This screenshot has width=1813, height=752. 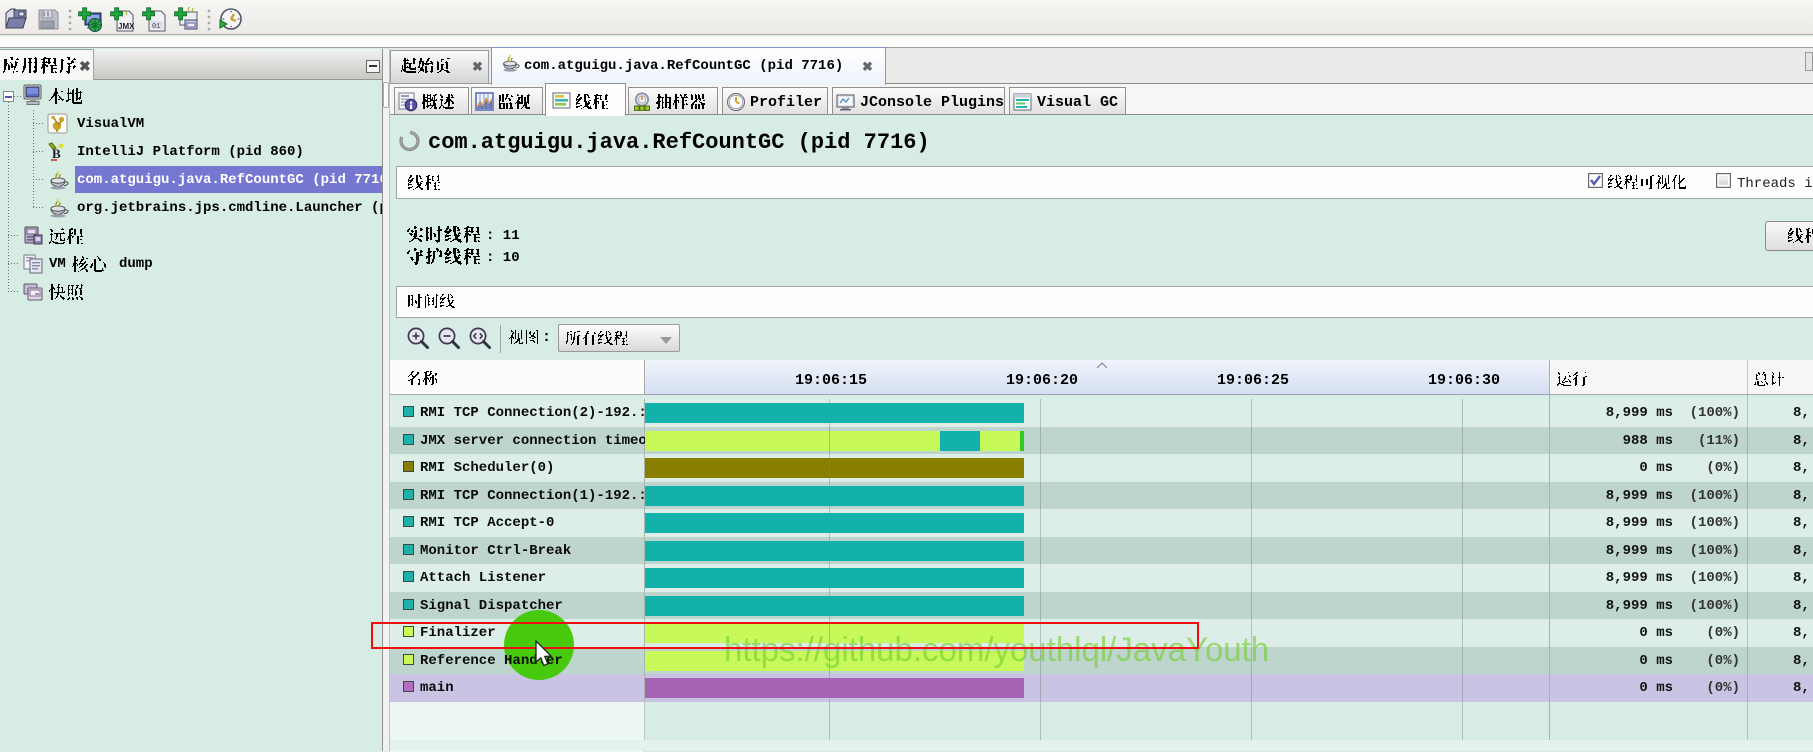 What do you see at coordinates (126, 26) in the screenshot?
I see `svg-text: JMX` at bounding box center [126, 26].